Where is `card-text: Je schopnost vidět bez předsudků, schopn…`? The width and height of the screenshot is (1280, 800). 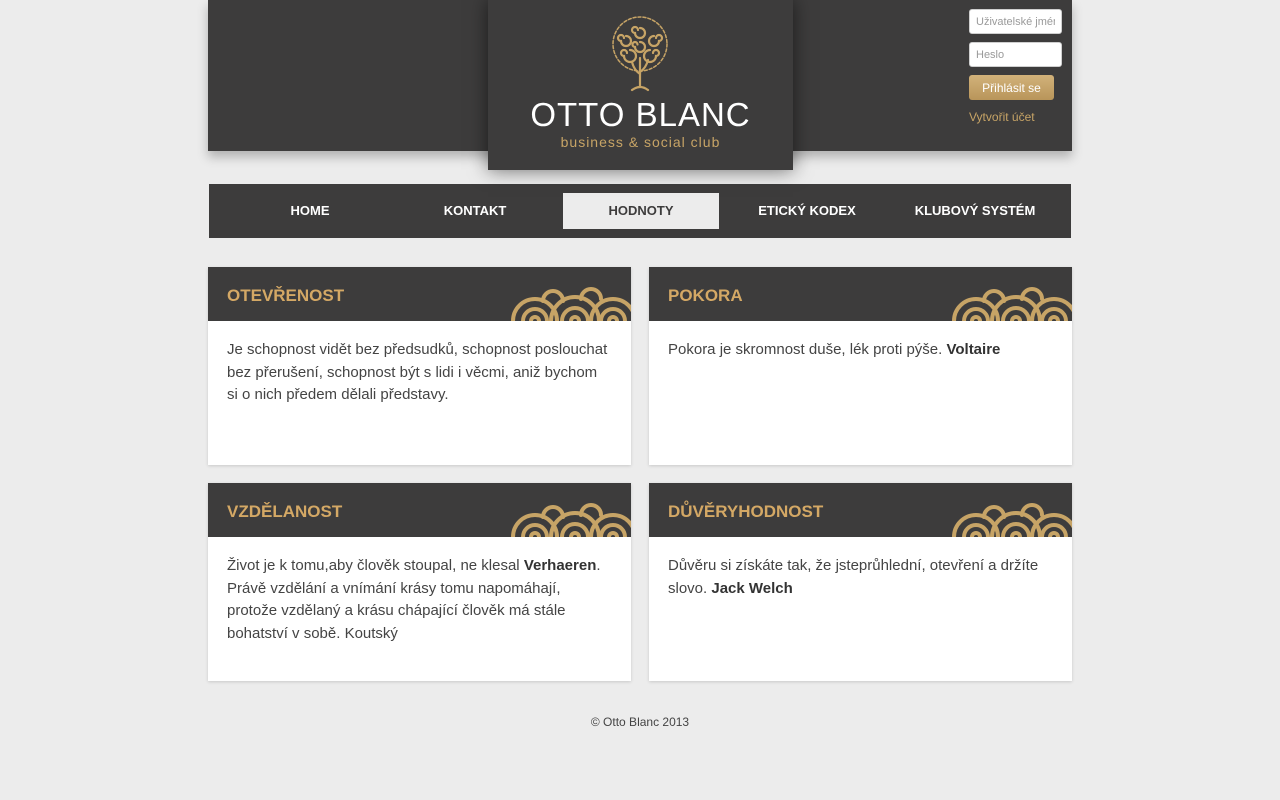
card-text: Je schopnost vidět bez předsudků, schopn… is located at coordinates (417, 372).